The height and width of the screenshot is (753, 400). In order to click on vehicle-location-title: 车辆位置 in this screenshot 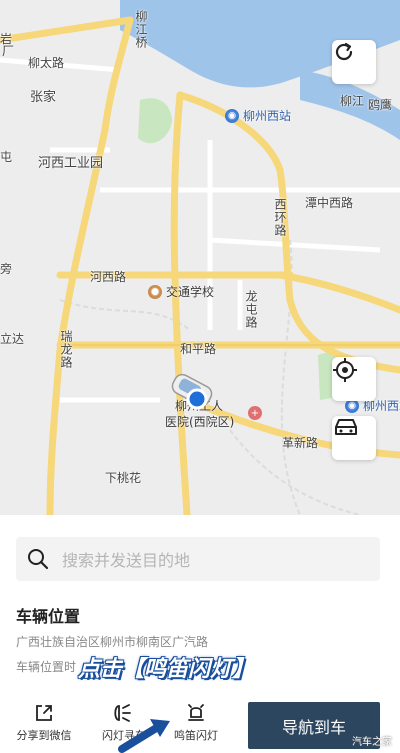, I will do `click(48, 616)`.